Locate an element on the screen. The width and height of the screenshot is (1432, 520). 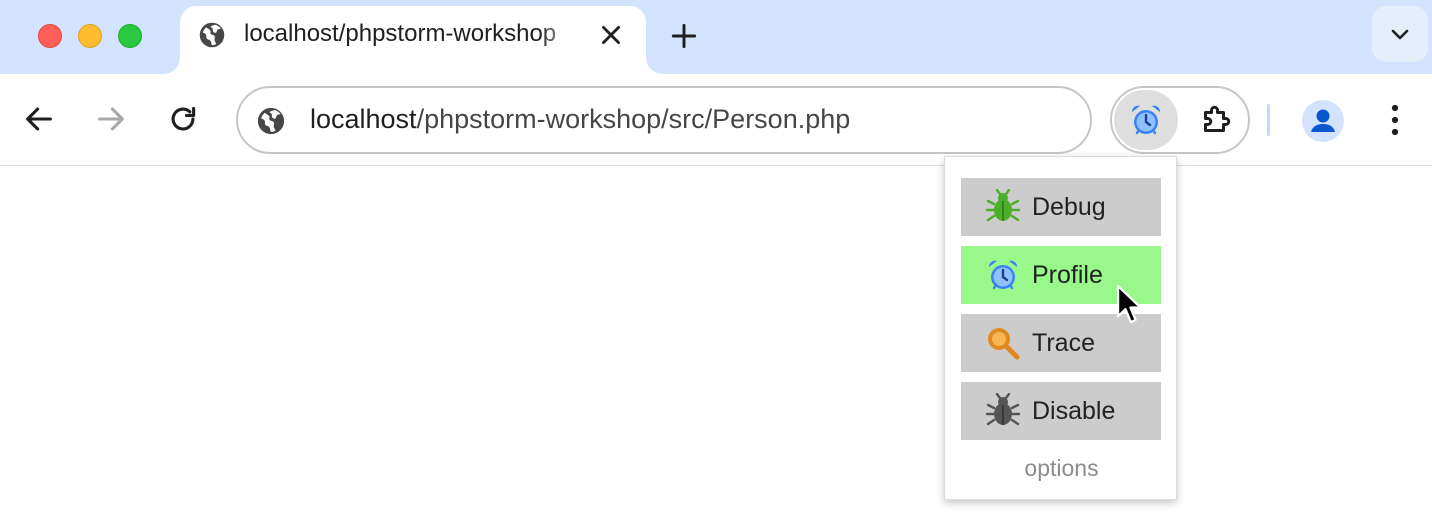
url-host: localhost is located at coordinates (363, 119).